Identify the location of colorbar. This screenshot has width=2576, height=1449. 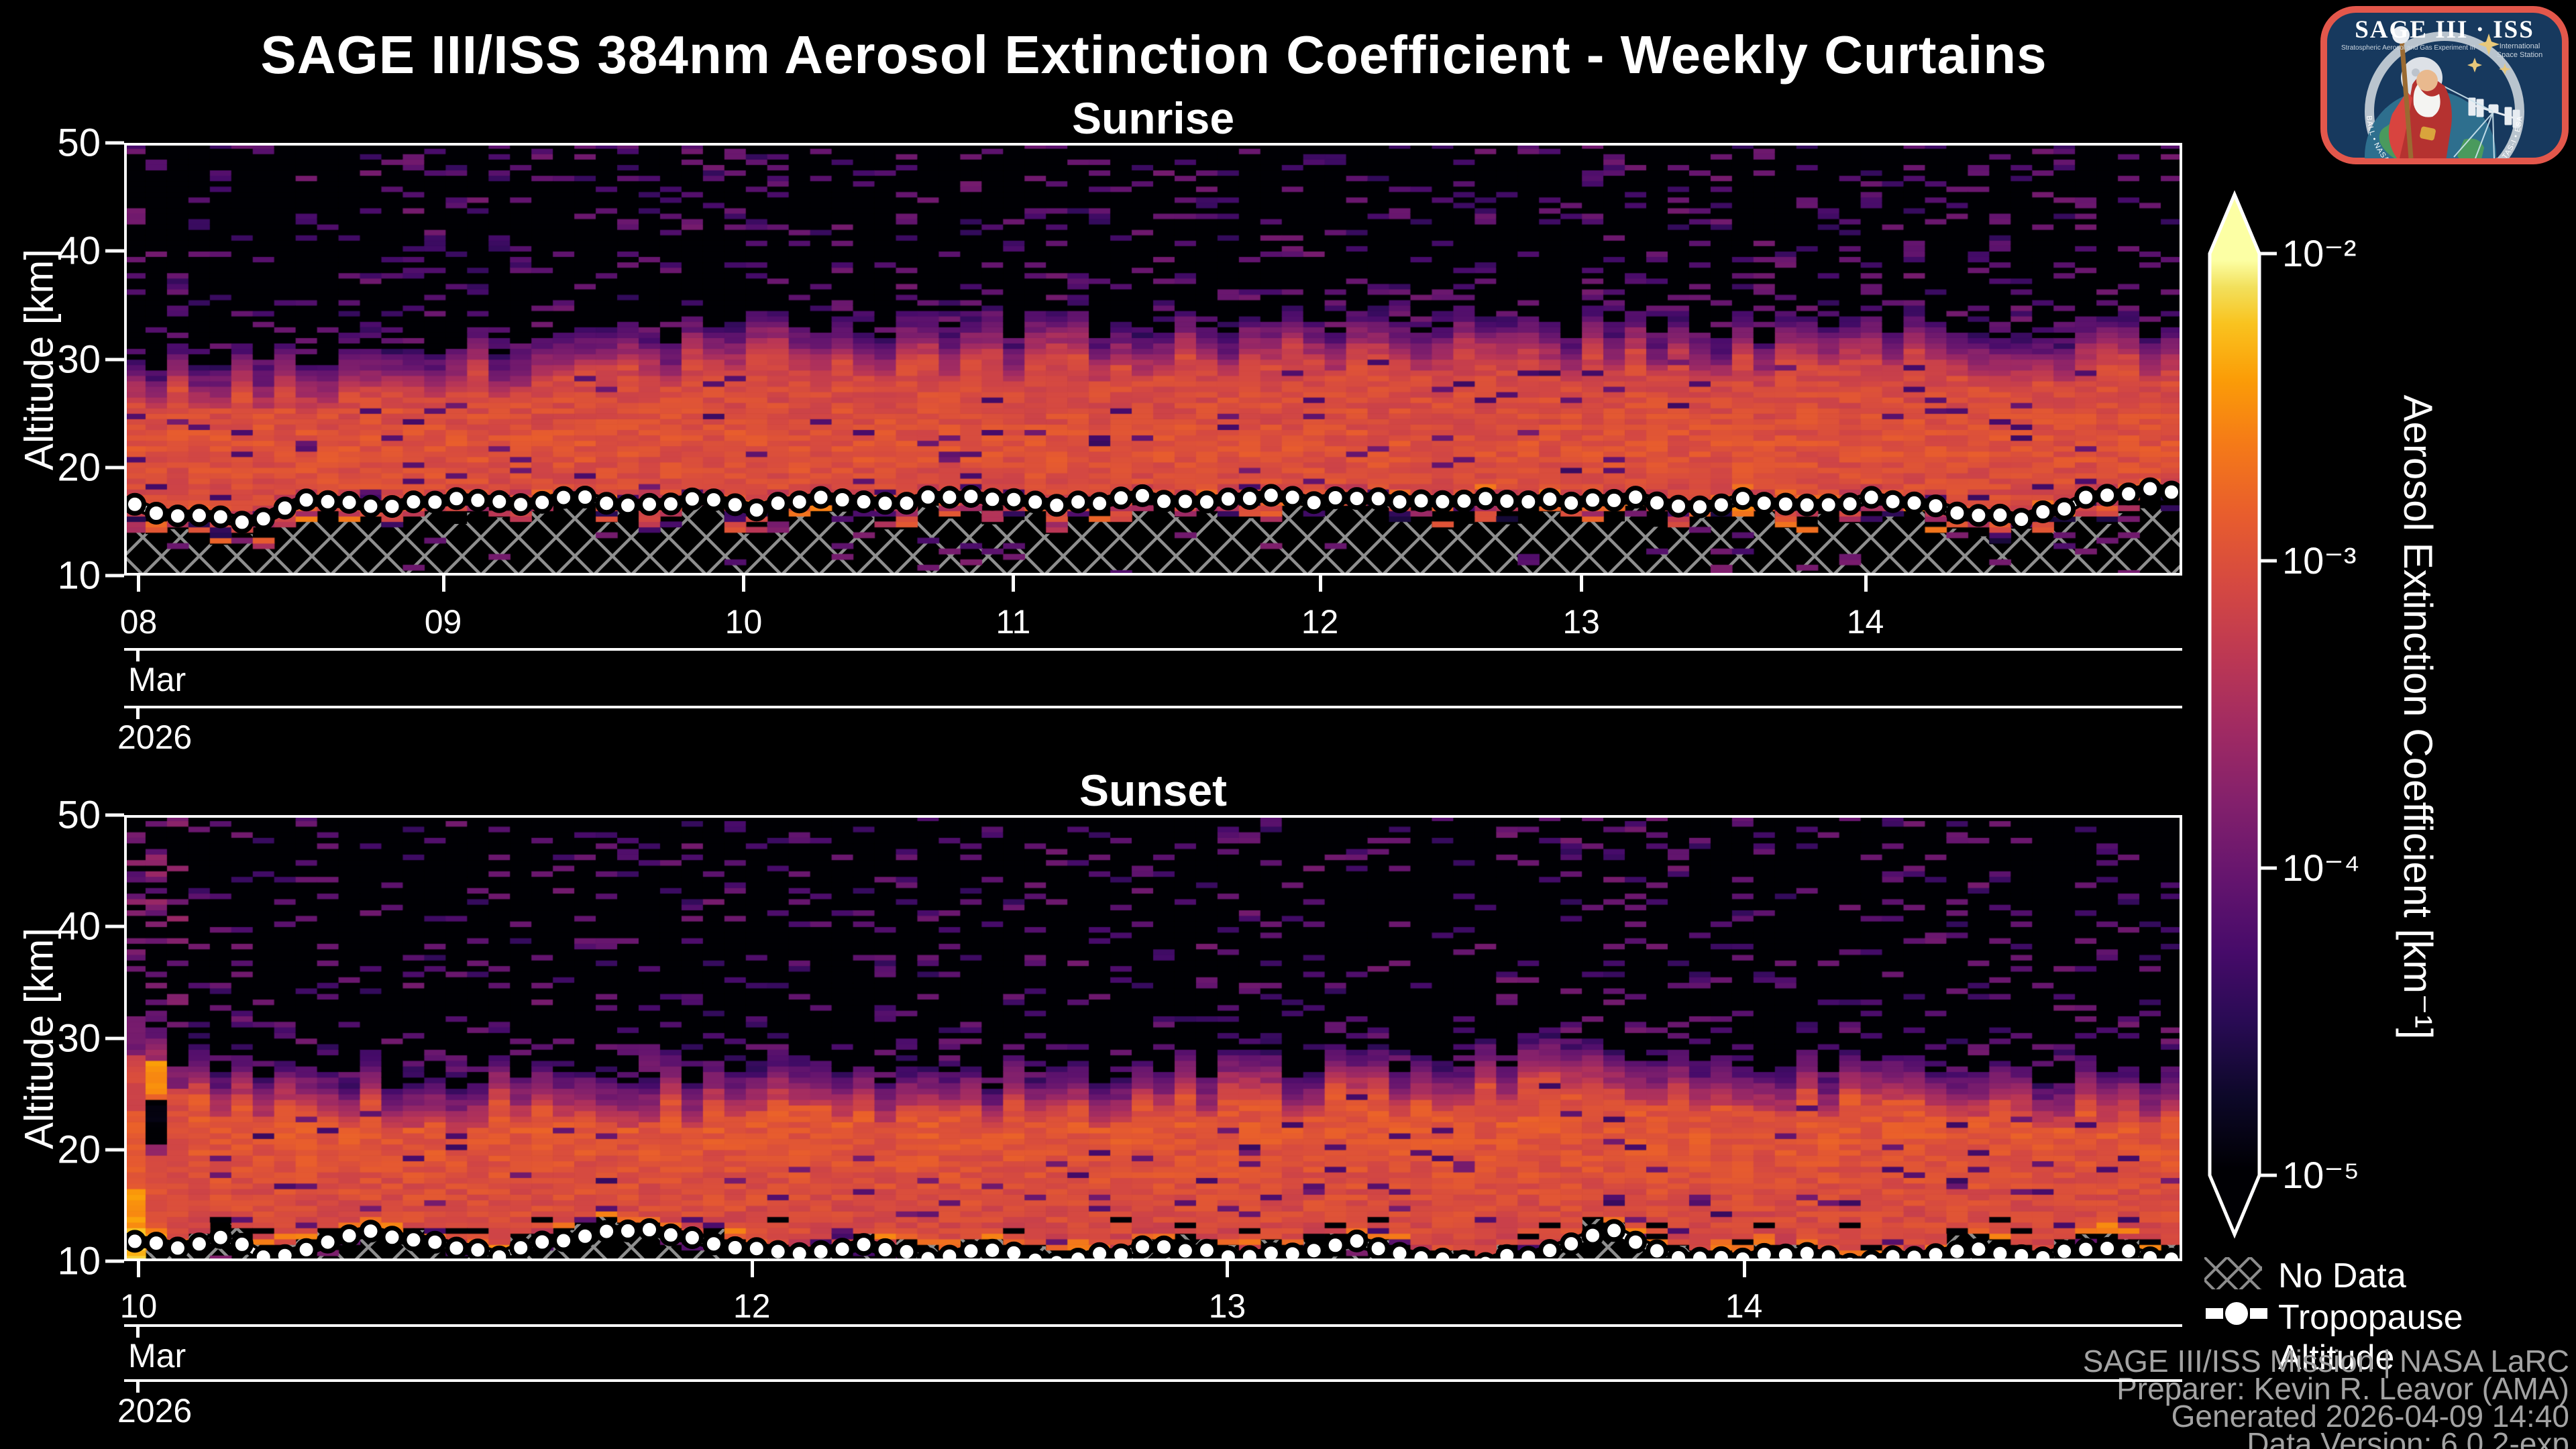
(2242, 714).